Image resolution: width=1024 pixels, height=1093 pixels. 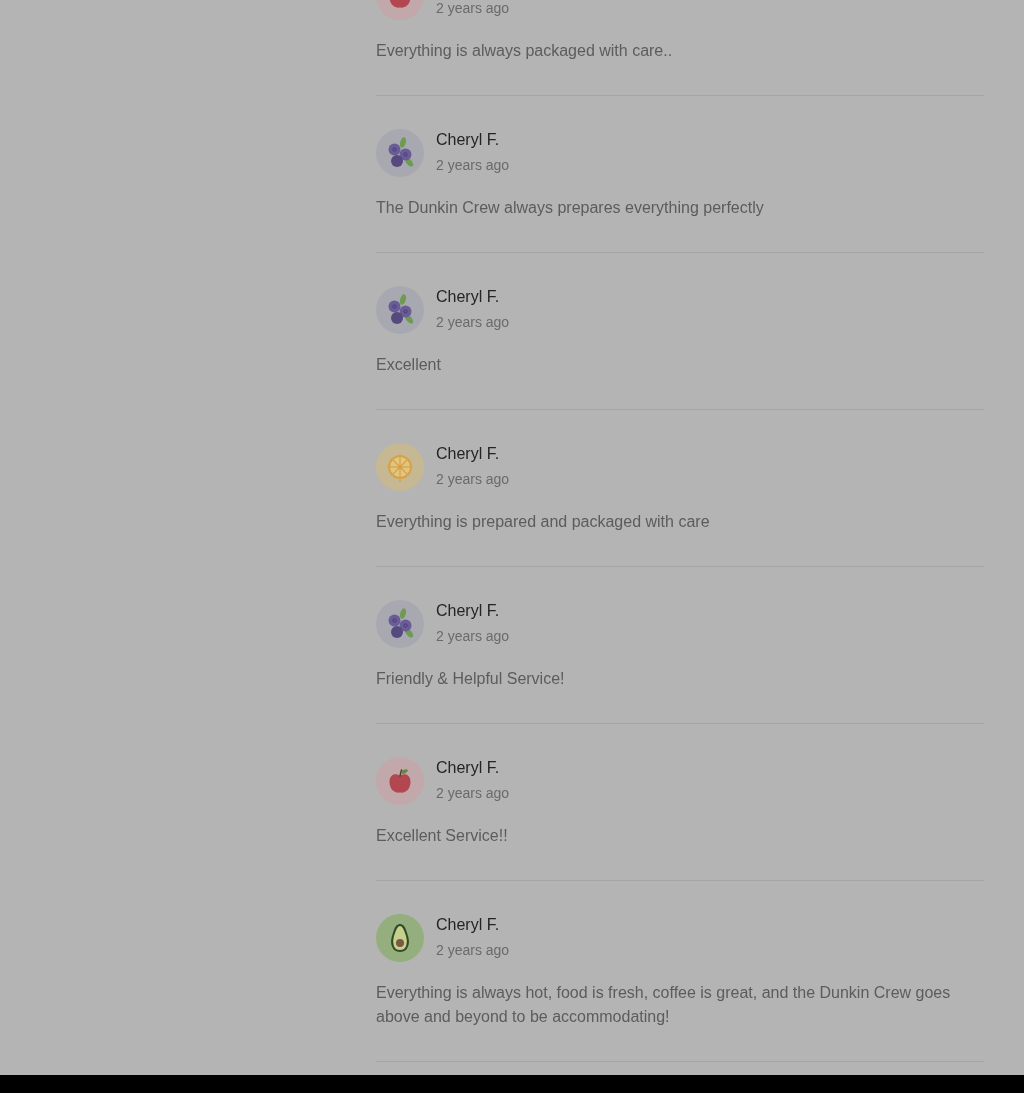 What do you see at coordinates (524, 51) in the screenshot?
I see `review-text: Everything is always packaged with care..` at bounding box center [524, 51].